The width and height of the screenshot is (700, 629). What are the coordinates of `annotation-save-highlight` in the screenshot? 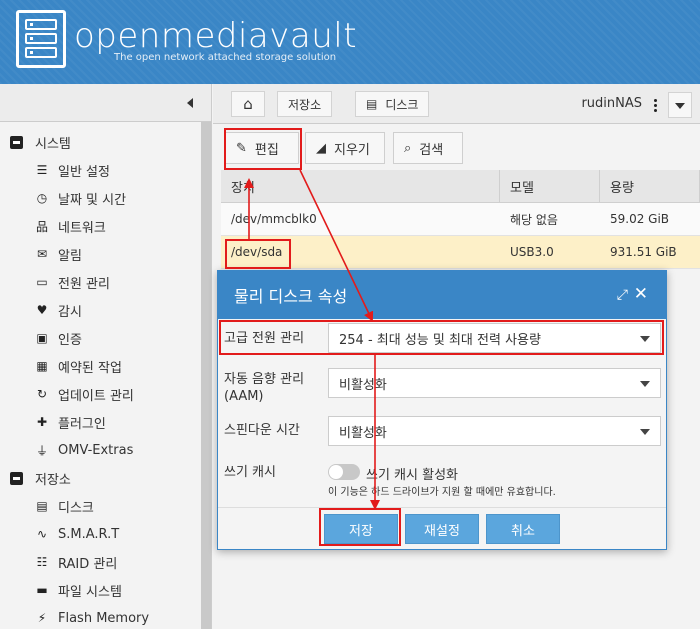 It's located at (360, 527).